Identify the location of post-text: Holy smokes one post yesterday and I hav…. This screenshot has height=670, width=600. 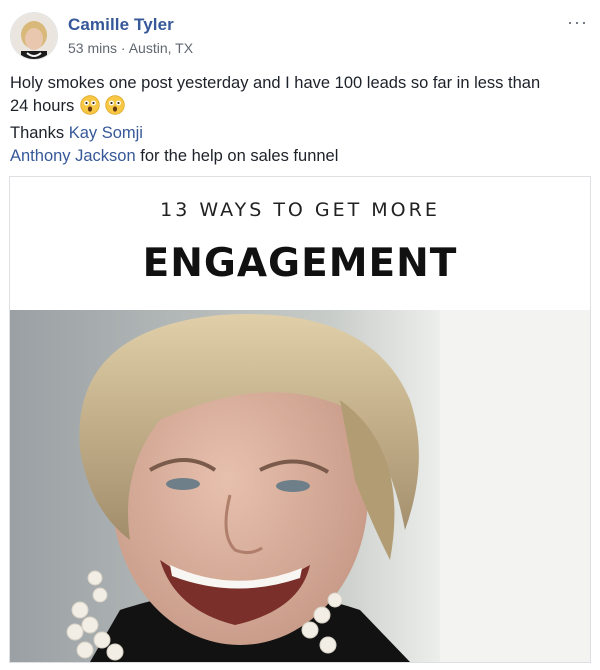
(300, 120).